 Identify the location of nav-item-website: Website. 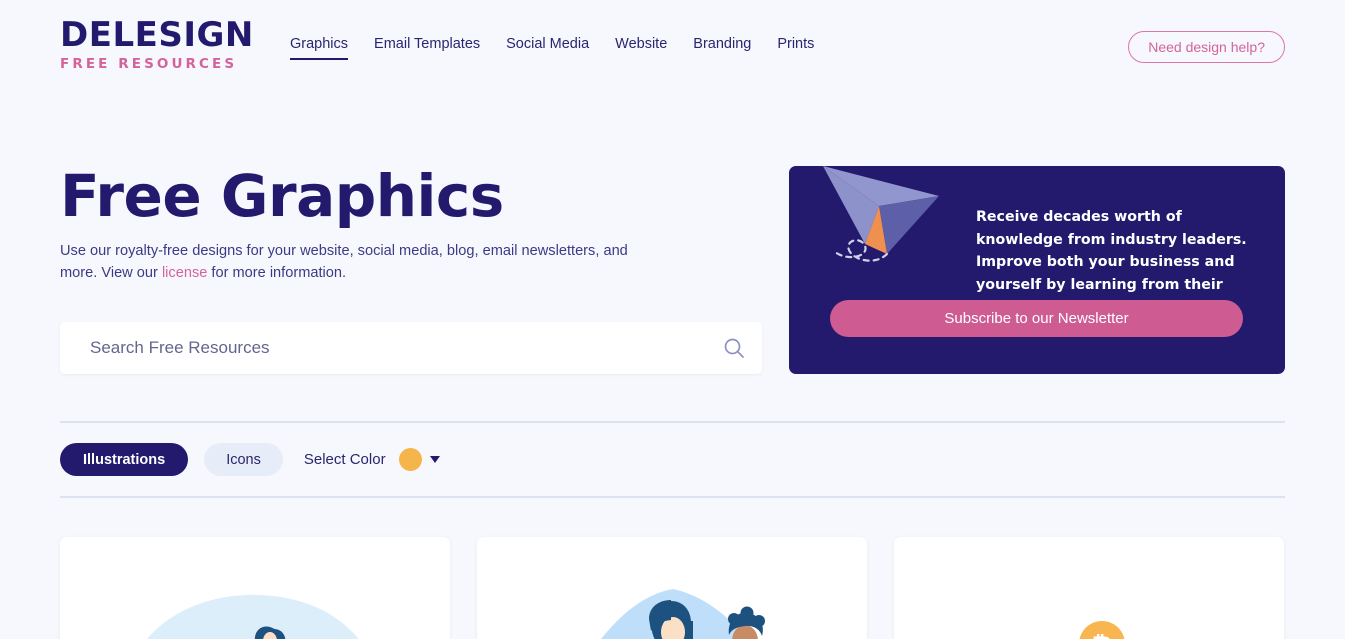
(641, 44).